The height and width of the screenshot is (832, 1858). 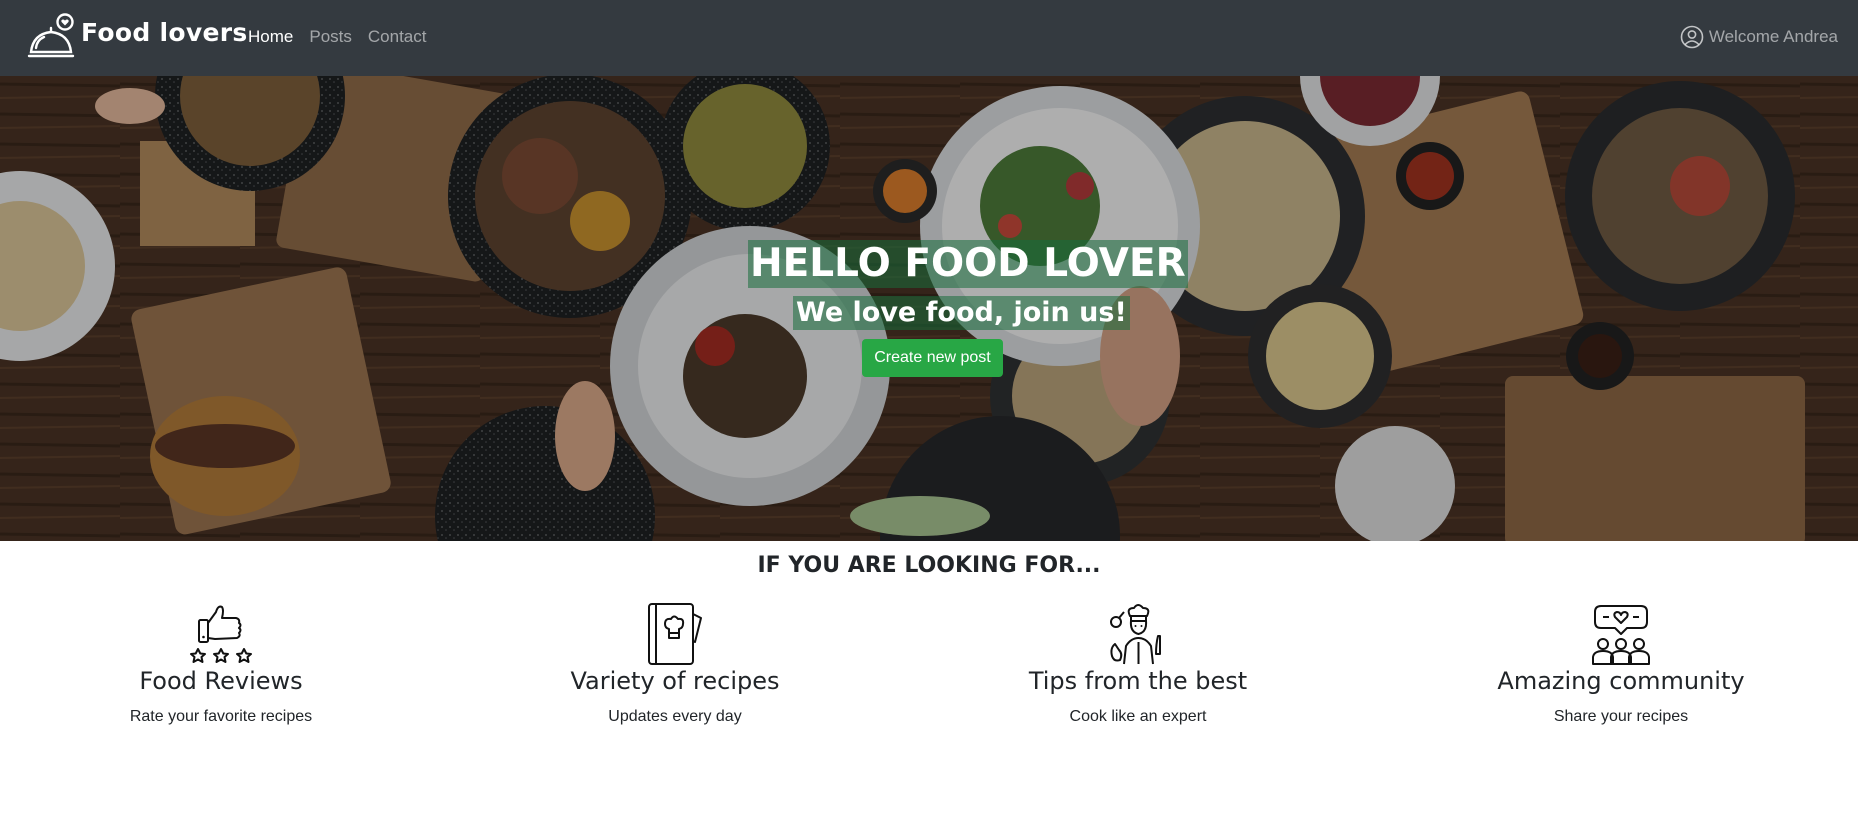 I want to click on feature-community: Amazing community Share your recipes, so click(x=1621, y=665).